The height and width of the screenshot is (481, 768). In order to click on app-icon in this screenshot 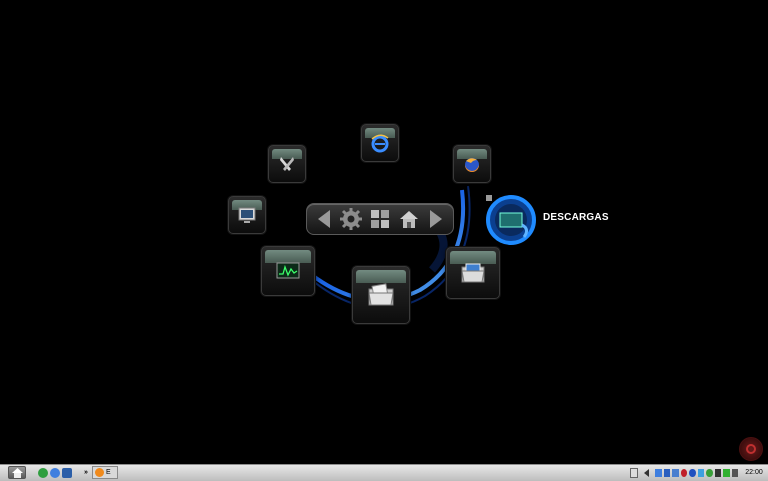, I will do `click(67, 472)`.